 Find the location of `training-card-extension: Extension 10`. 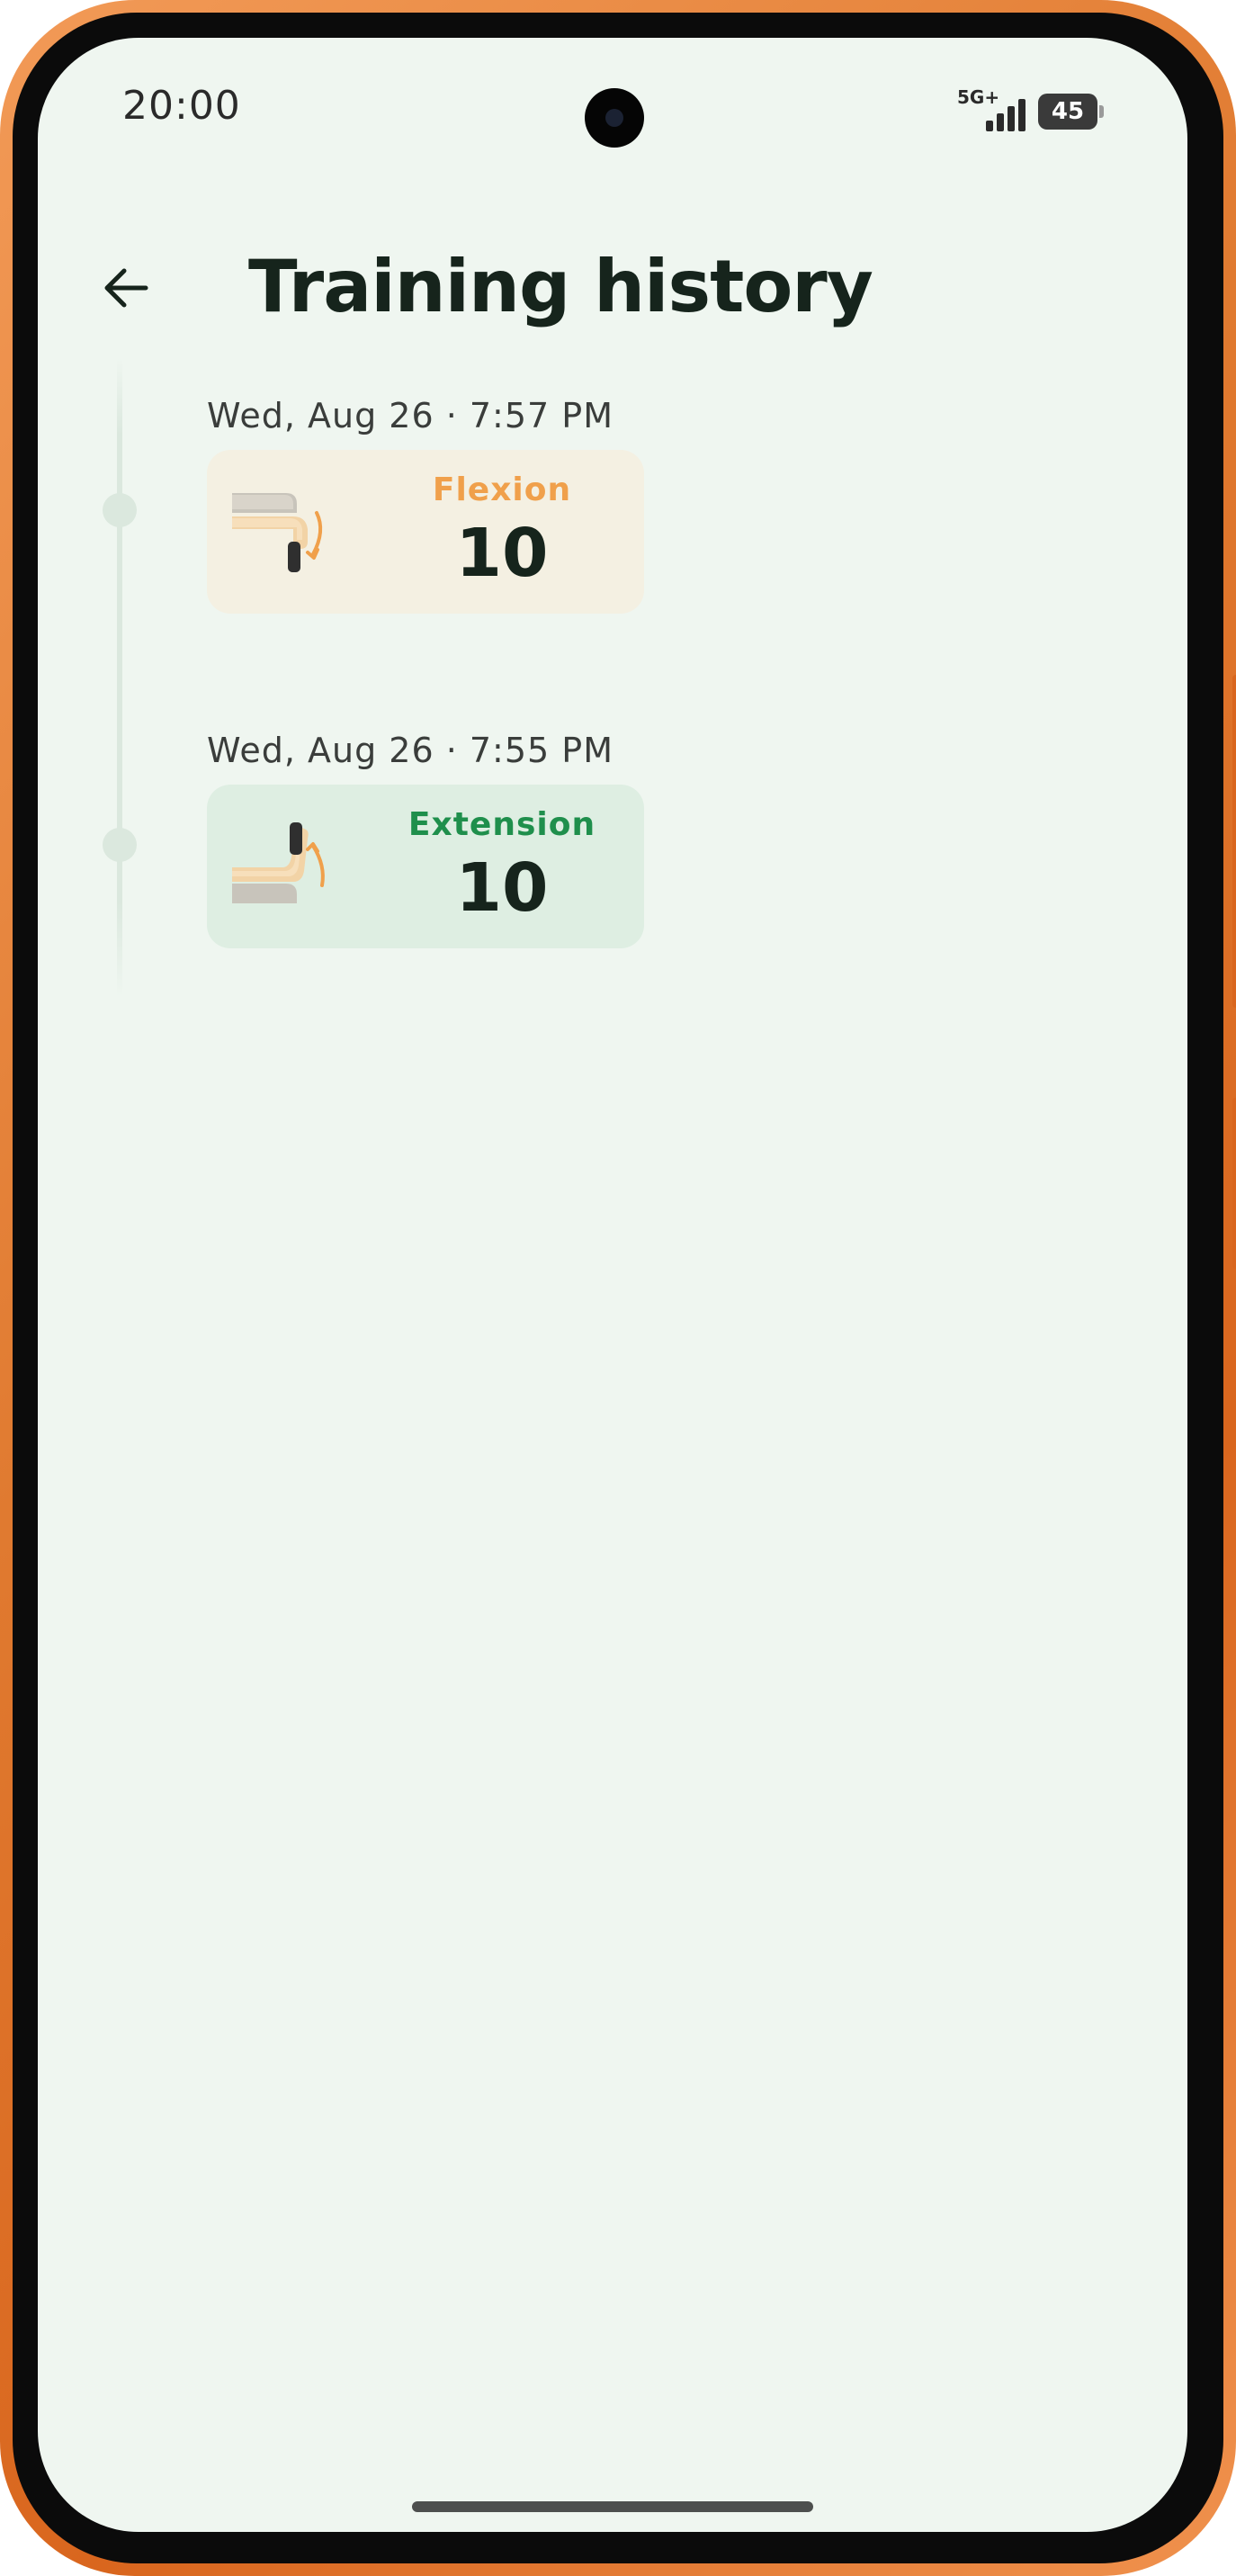

training-card-extension: Extension 10 is located at coordinates (425, 867).